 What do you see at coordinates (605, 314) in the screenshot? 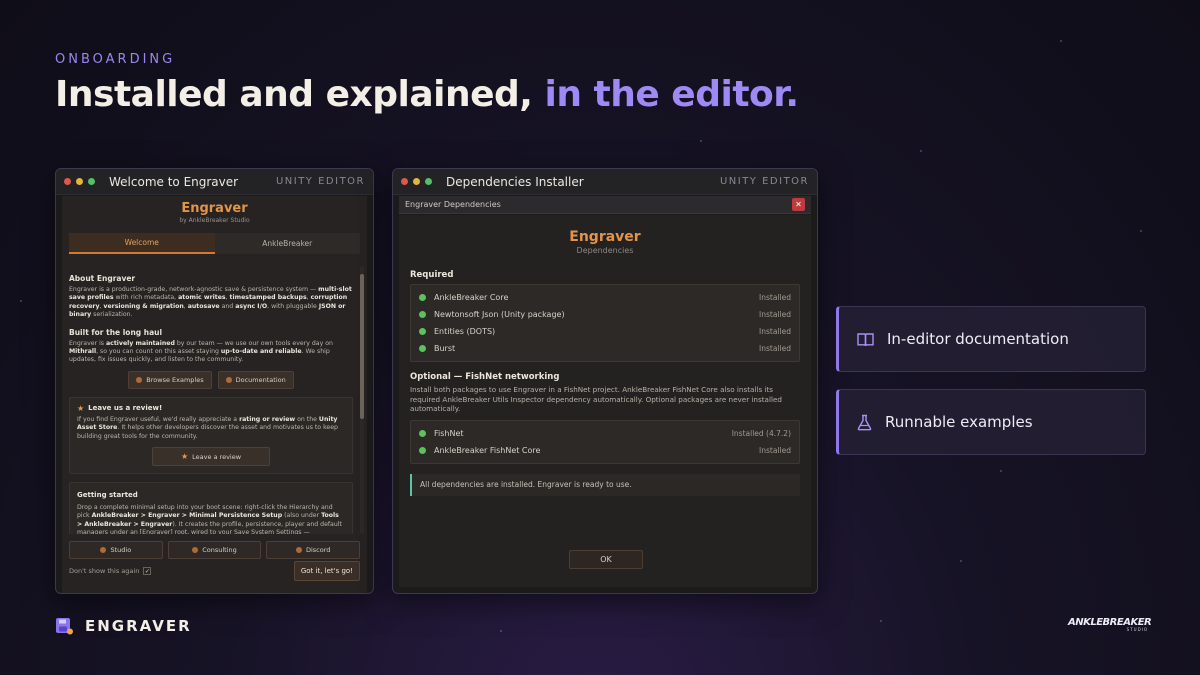
I see `dependency-row: Newtonsoft Json (Unity package) Installed` at bounding box center [605, 314].